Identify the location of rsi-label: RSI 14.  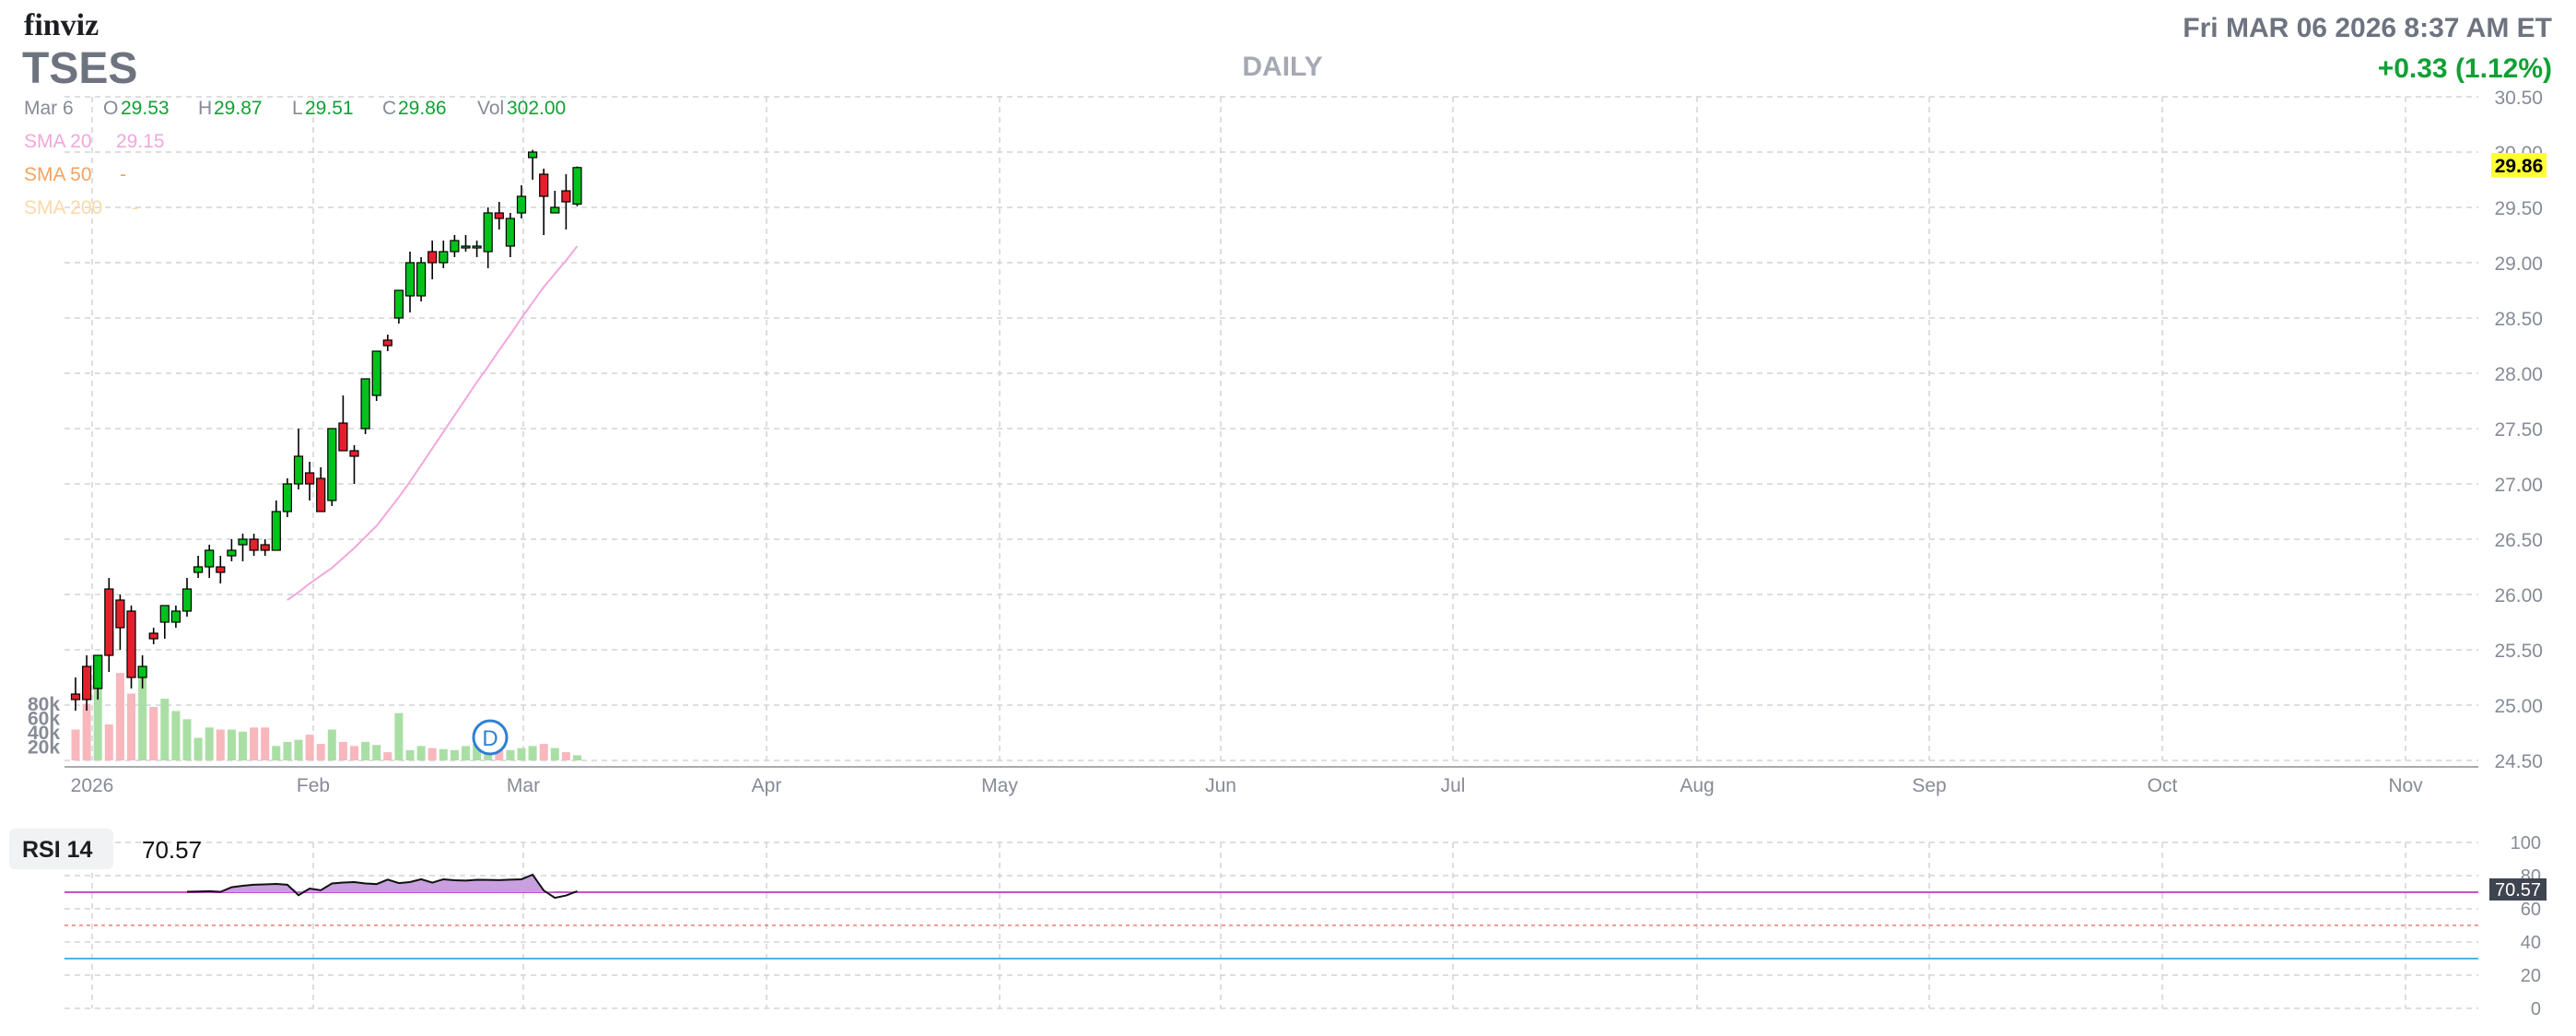
(57, 850).